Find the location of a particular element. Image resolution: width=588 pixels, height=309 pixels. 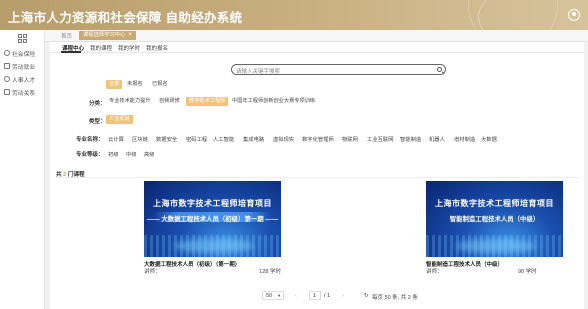

banner-subtitle: 智能制造工程技术人员（中级） is located at coordinates (494, 219).